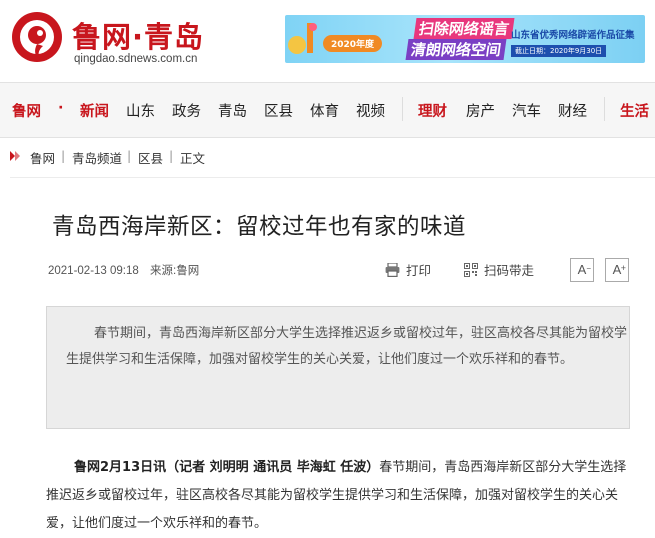  I want to click on banner-slogan-1: 扫除网络谣言, so click(464, 28).